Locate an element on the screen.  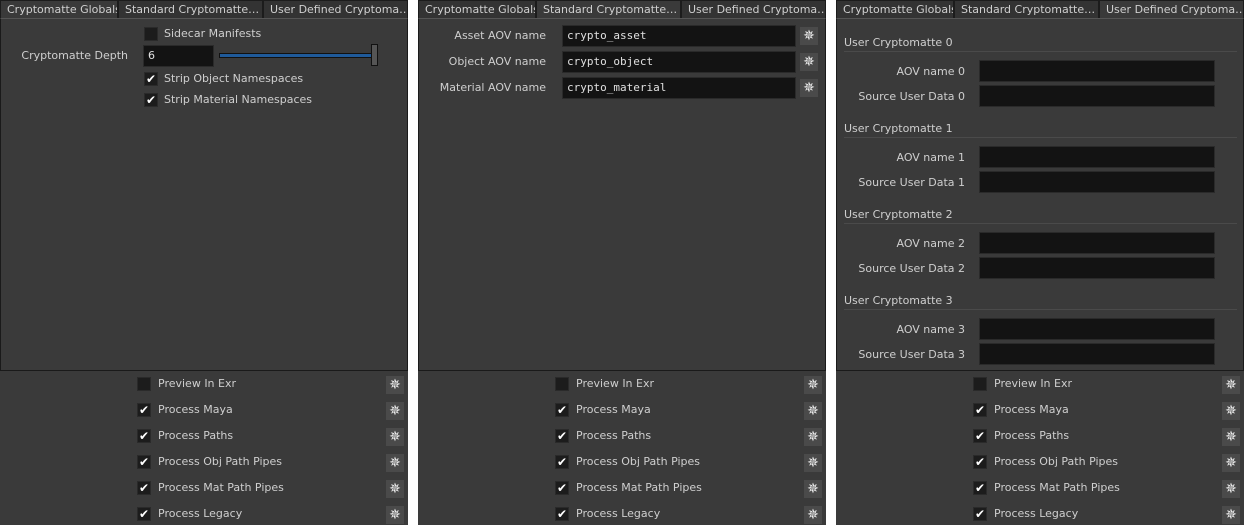
aov-name-label: AOV name 2 is located at coordinates (930, 243).